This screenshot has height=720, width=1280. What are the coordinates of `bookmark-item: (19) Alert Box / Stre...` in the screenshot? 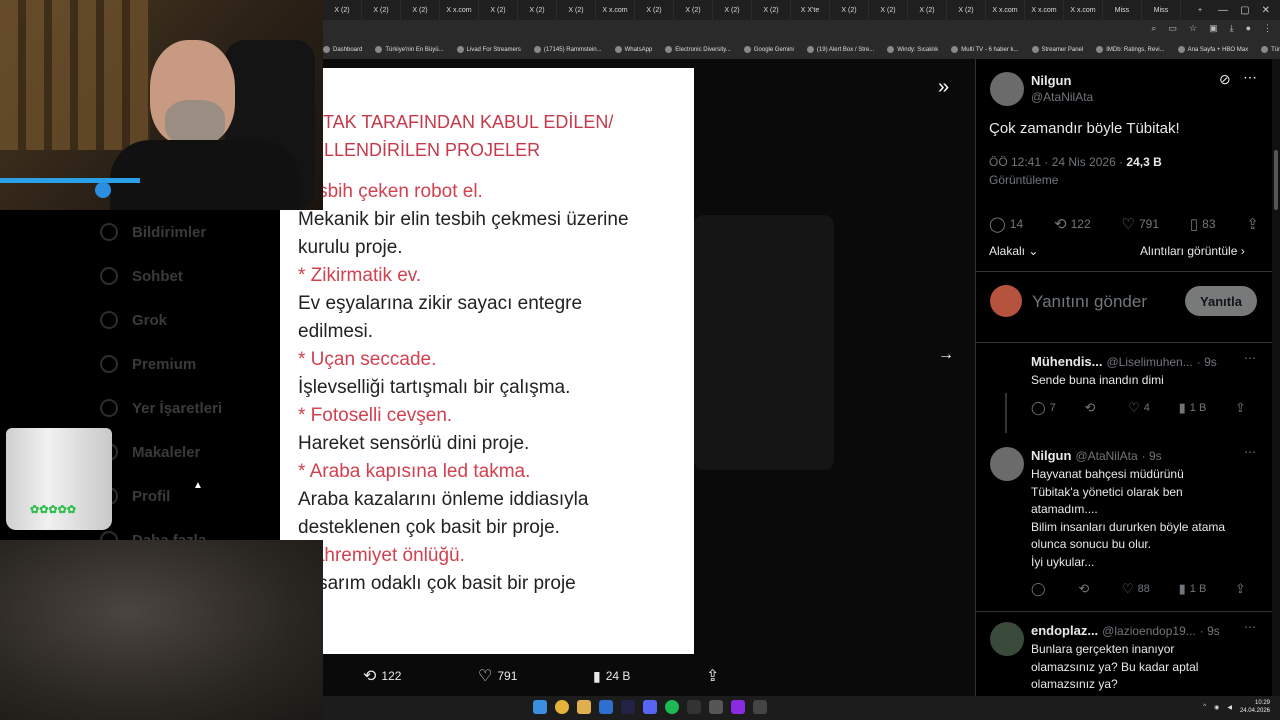 It's located at (840, 49).